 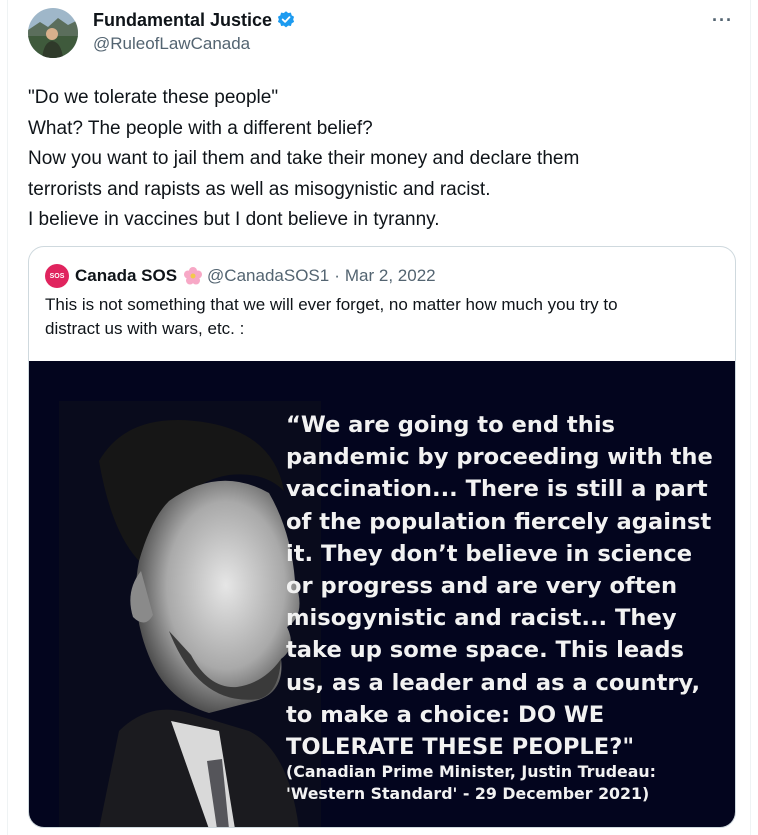 What do you see at coordinates (493, 682) in the screenshot?
I see `image-quote-line: us, as a leader and as a country,` at bounding box center [493, 682].